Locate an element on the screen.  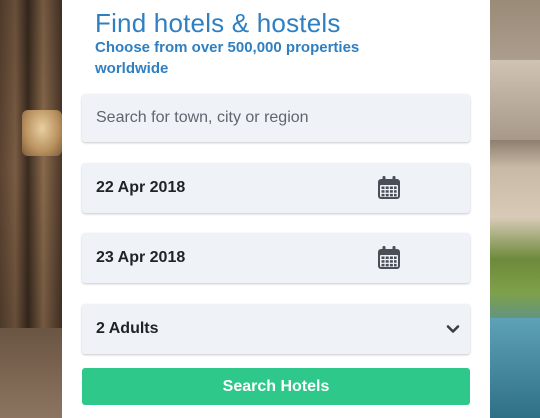
background-wall is located at coordinates (515, 100).